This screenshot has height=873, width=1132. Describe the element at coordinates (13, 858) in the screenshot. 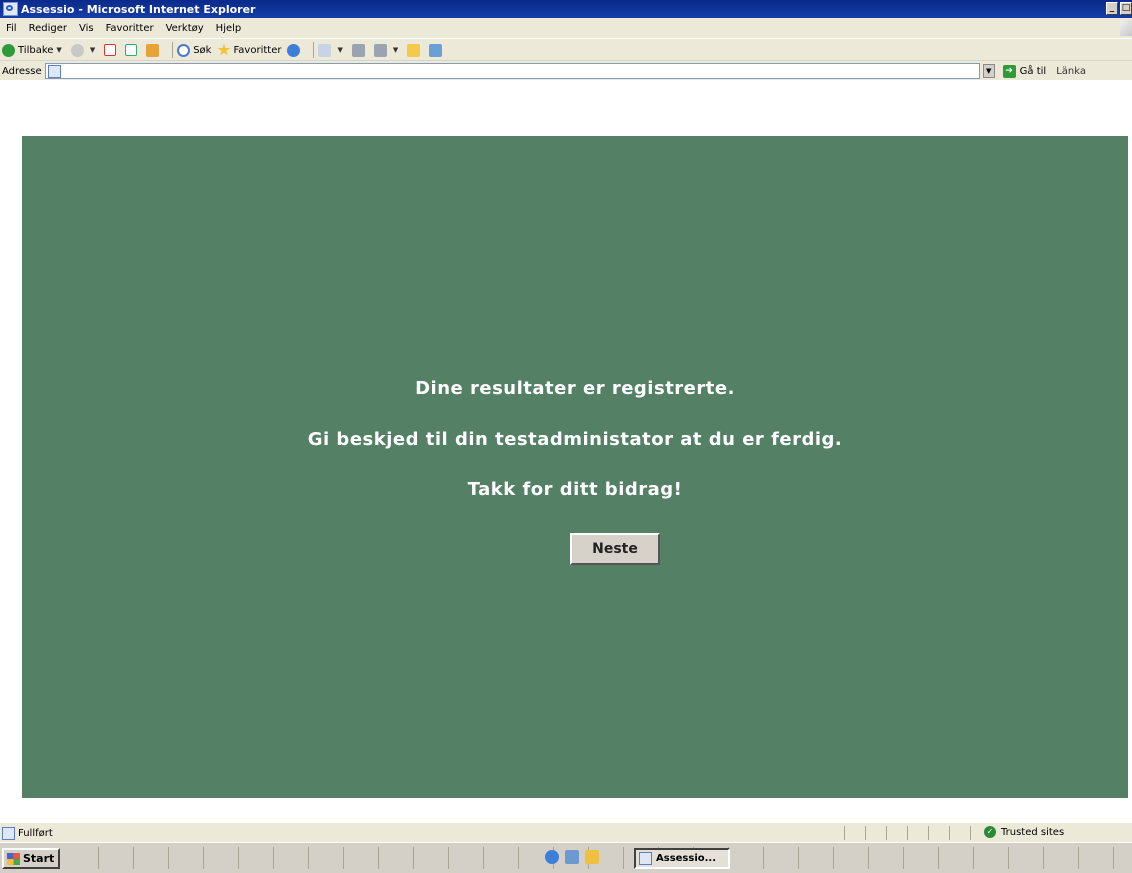

I see `windows-flag-icon` at that location.